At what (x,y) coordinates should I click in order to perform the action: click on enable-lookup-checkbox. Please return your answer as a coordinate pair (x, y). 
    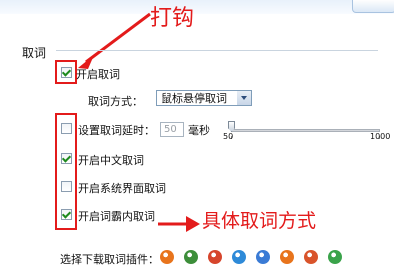
    Looking at the image, I should click on (66, 72).